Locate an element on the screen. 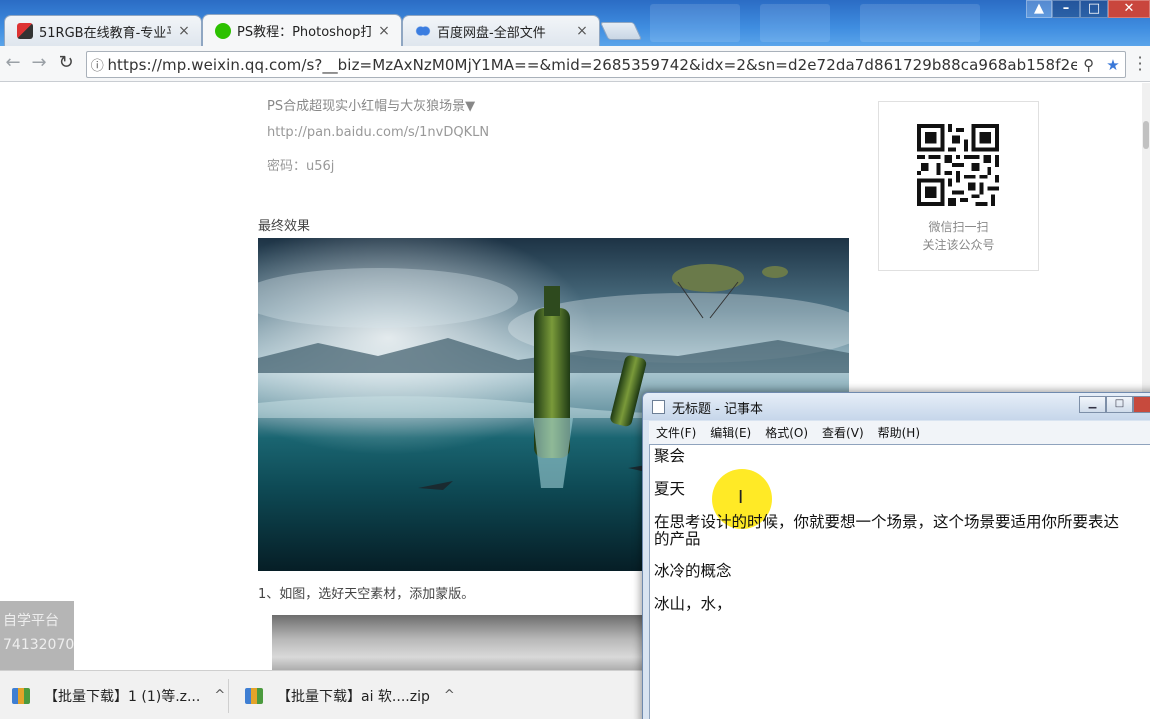 Image resolution: width=1150 pixels, height=719 pixels. window-controls: ▲ – □ ✕ is located at coordinates (1088, 9).